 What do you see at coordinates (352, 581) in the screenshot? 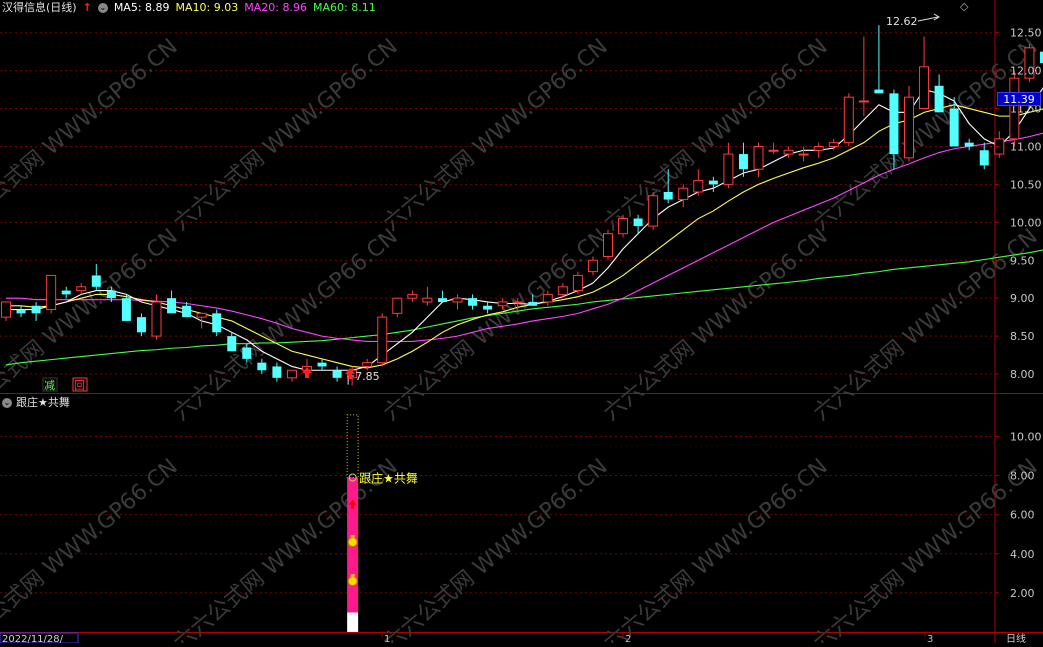
I see `money-bag-icon` at bounding box center [352, 581].